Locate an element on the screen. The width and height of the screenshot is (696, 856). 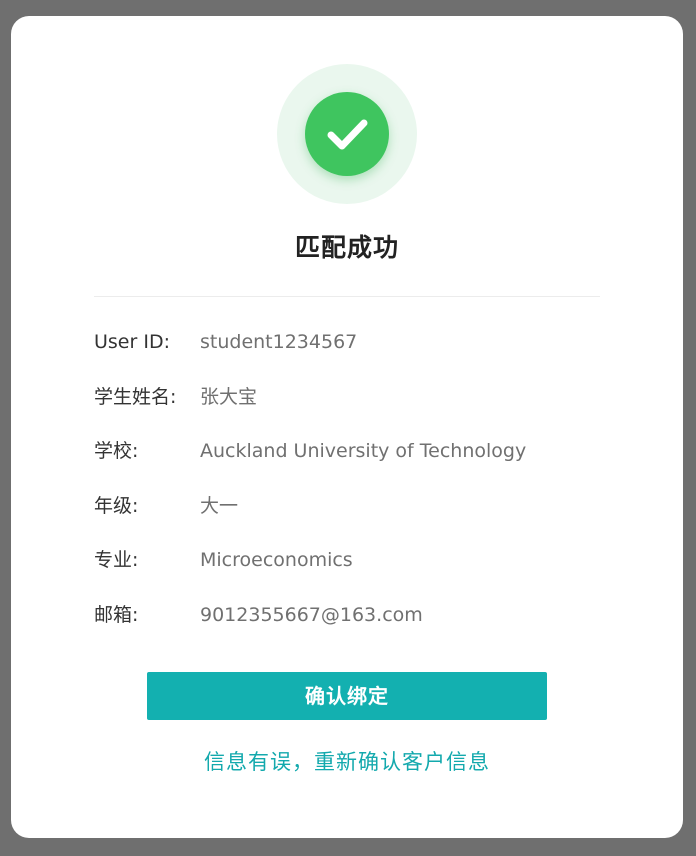
info-value: student1234567 is located at coordinates (279, 342).